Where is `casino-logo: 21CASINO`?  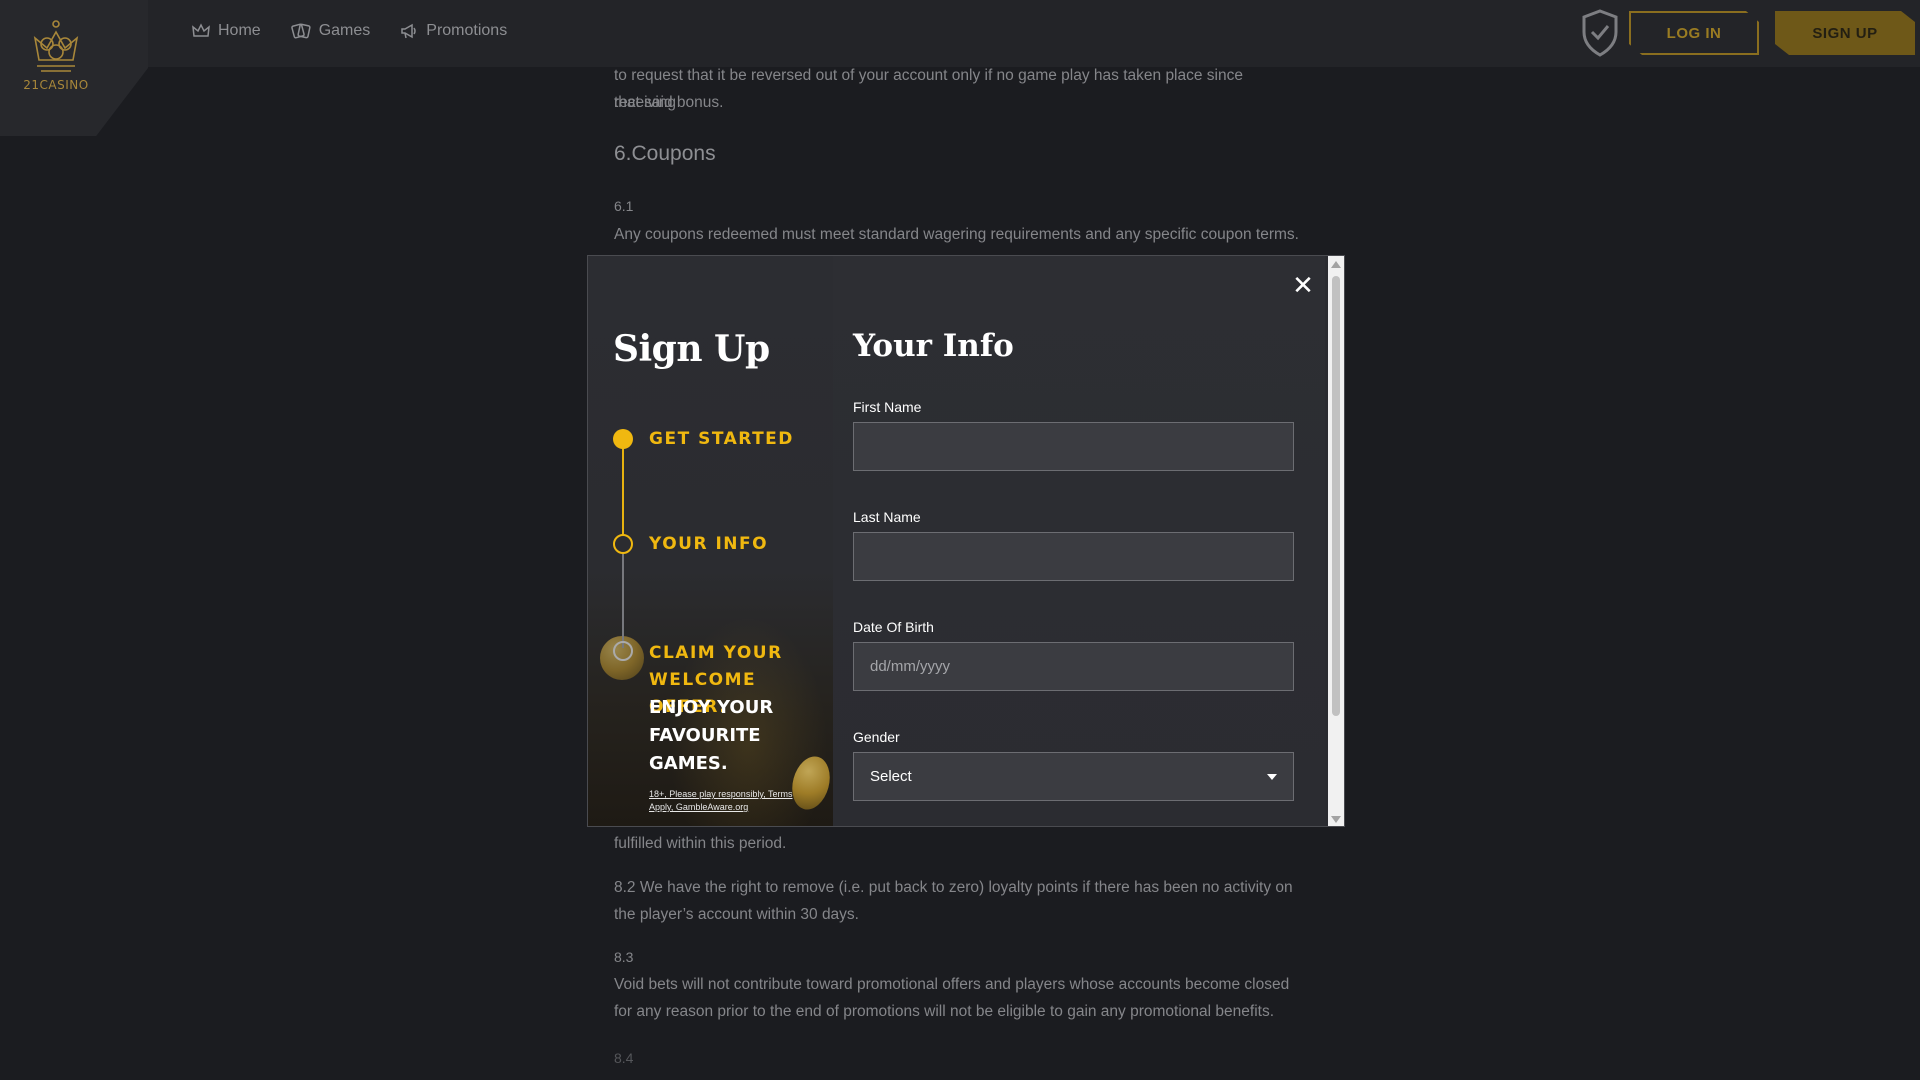 casino-logo: 21CASINO is located at coordinates (56, 61).